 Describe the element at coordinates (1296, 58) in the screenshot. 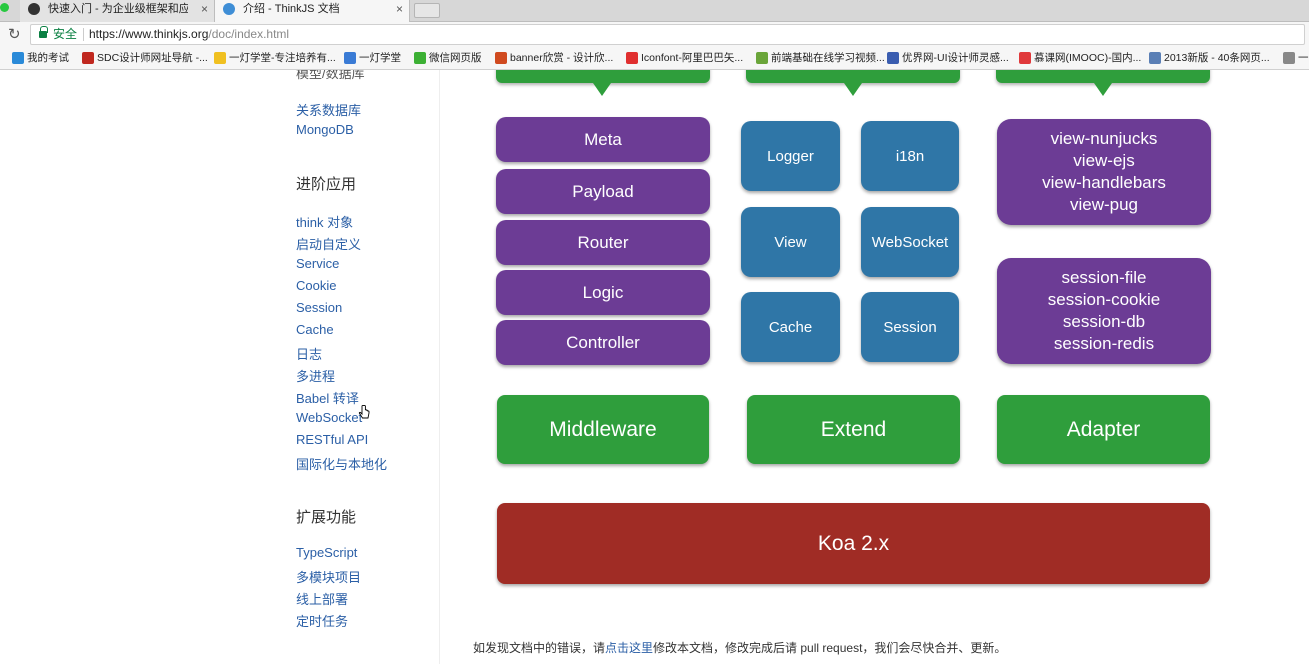

I see `bookmark-item: 一` at that location.